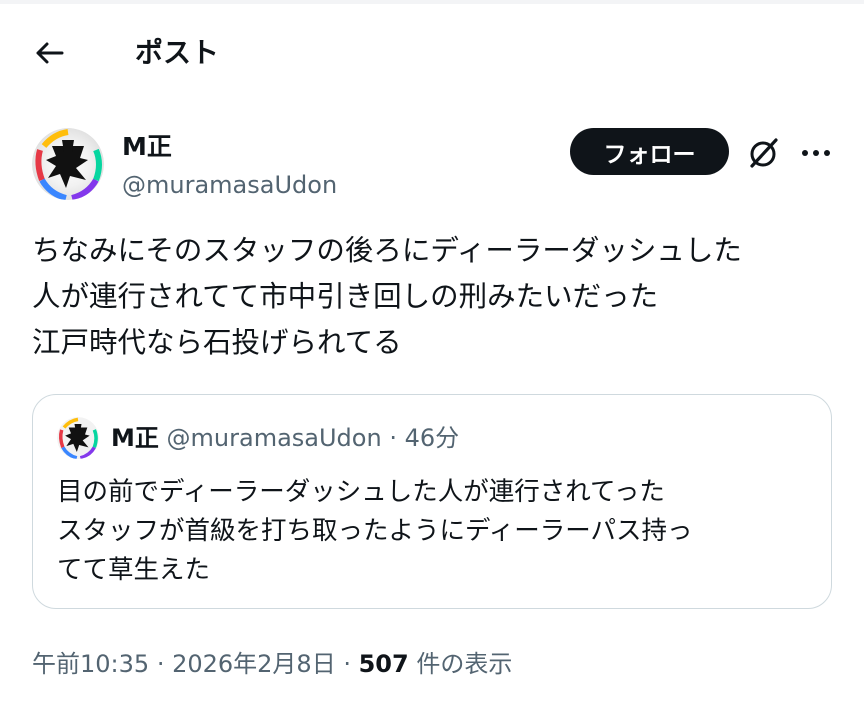 The height and width of the screenshot is (710, 864). Describe the element at coordinates (229, 185) in the screenshot. I see `author-handle: @muramasaUdon` at that location.